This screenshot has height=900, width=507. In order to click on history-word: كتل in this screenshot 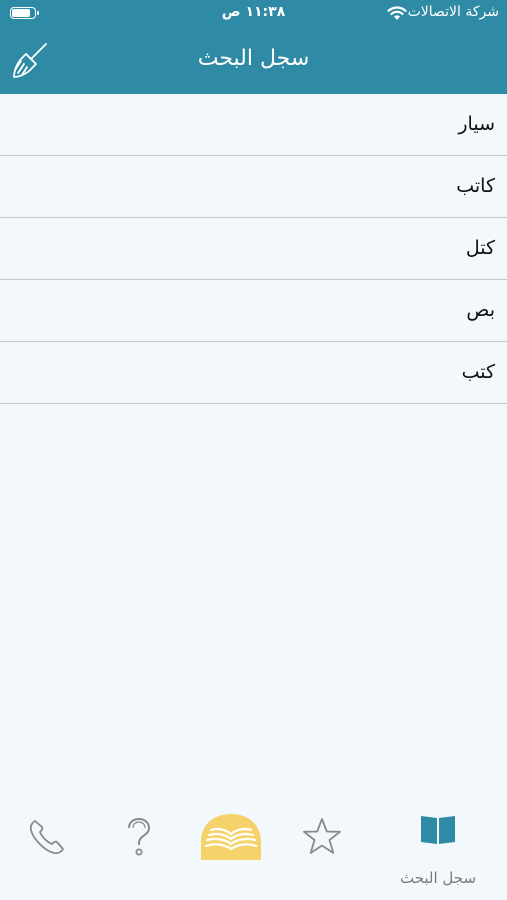, I will do `click(480, 248)`.